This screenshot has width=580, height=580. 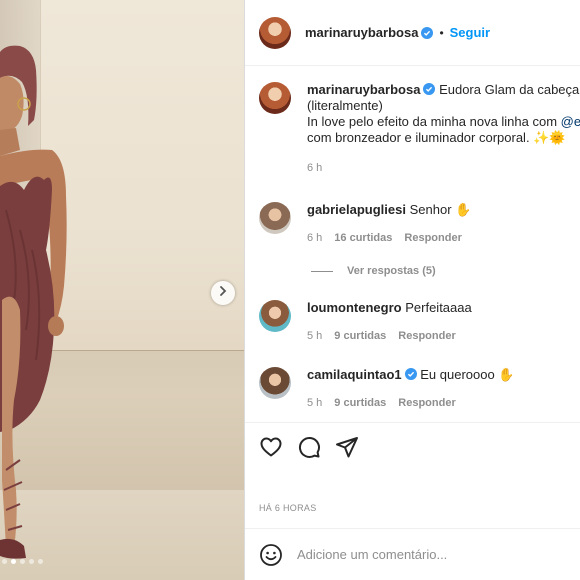 I want to click on comment-text: Perfeitaaaa, so click(x=438, y=307).